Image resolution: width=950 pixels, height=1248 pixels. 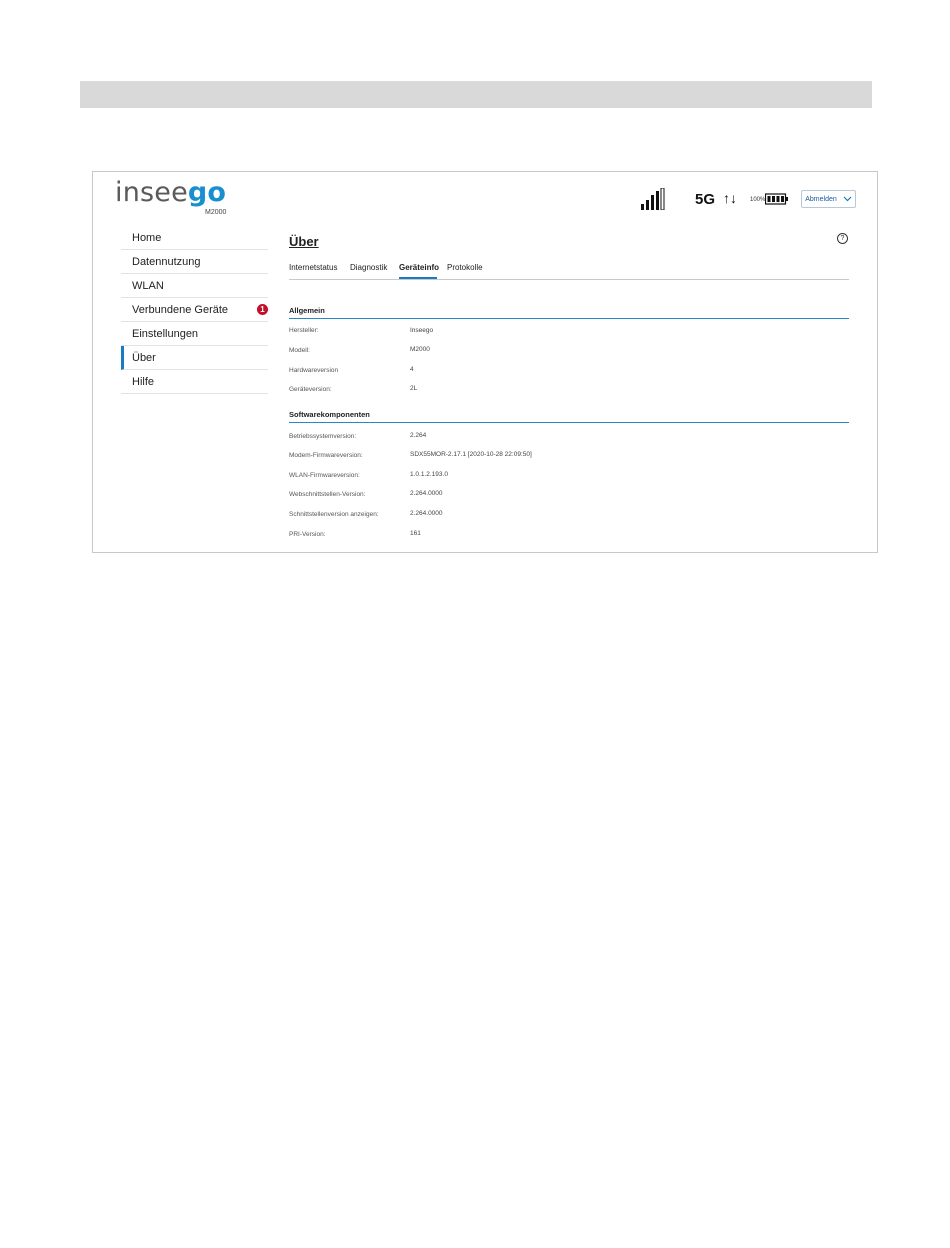 I want to click on sidebar-item-connected-devices: Verbundene Geräte 1, so click(x=194, y=310).